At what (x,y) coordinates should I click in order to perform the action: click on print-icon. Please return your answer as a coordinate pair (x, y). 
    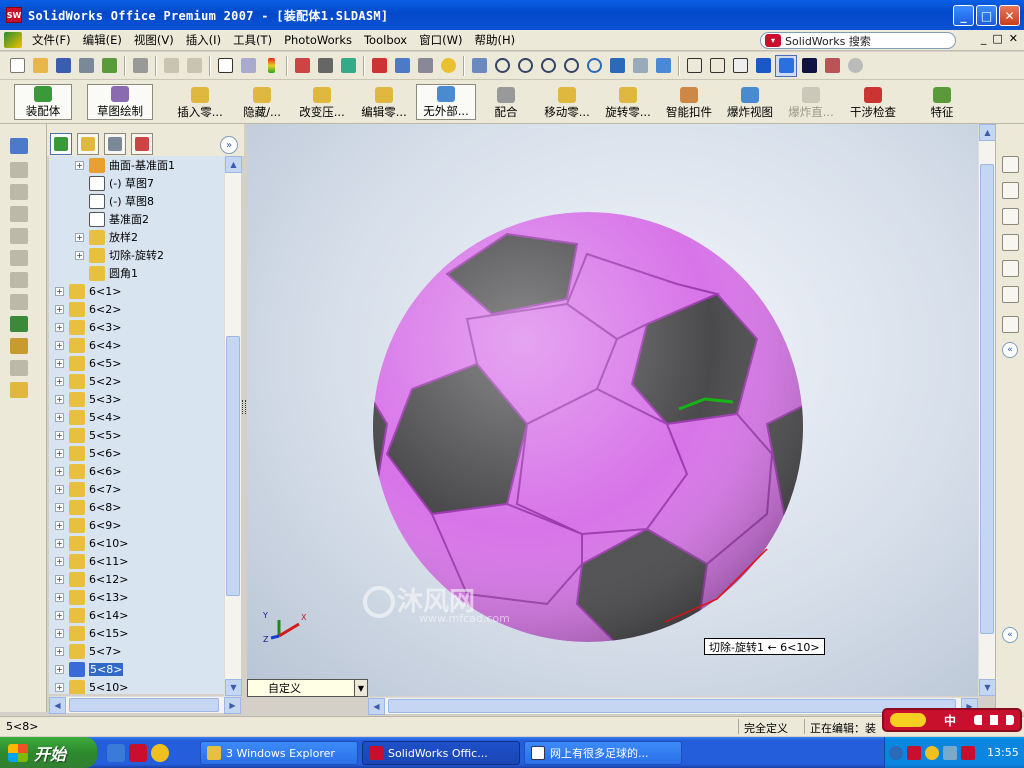
    Looking at the image, I should click on (86, 66).